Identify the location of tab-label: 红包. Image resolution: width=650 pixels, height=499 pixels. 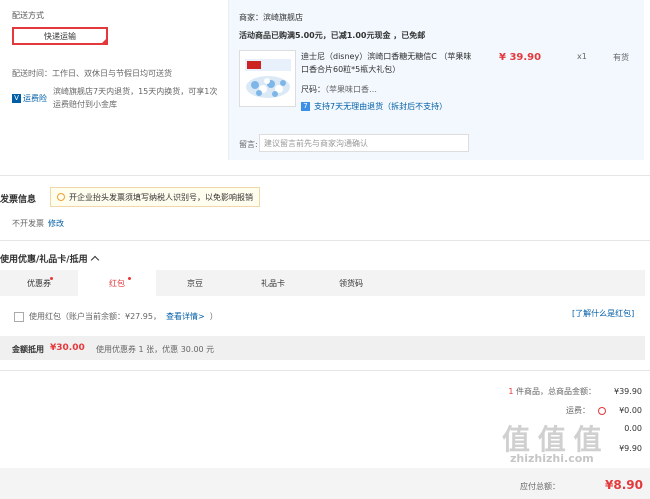
(117, 283).